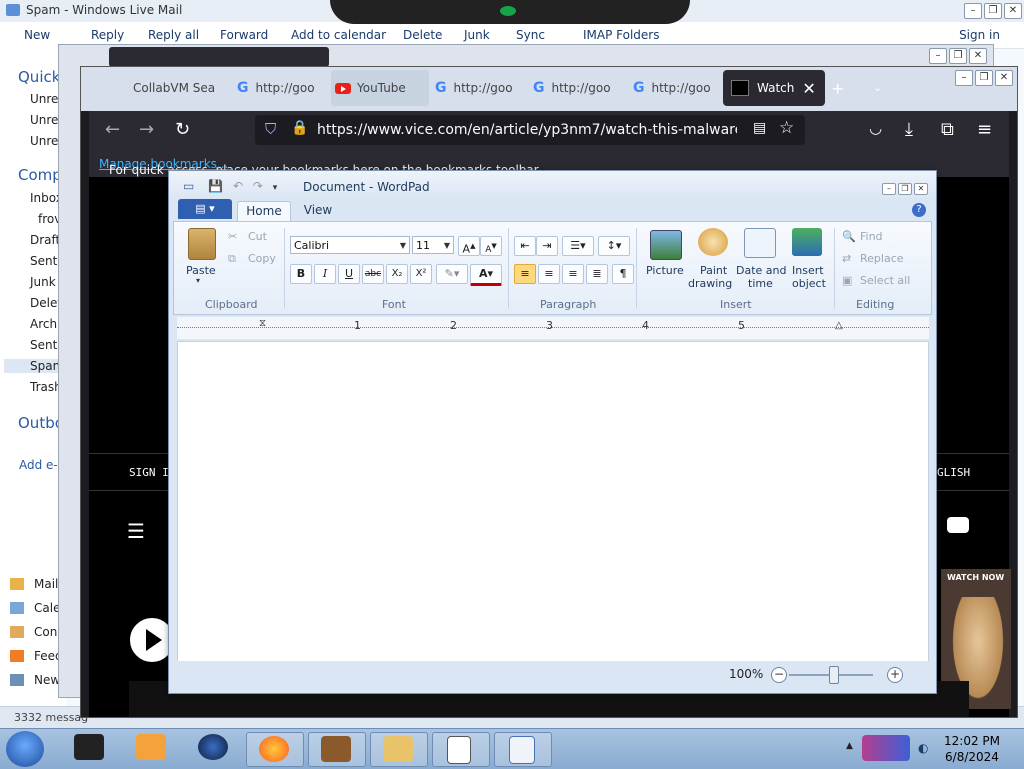 This screenshot has width=1024, height=769. What do you see at coordinates (46, 584) in the screenshot?
I see `nav-mail: Mail` at bounding box center [46, 584].